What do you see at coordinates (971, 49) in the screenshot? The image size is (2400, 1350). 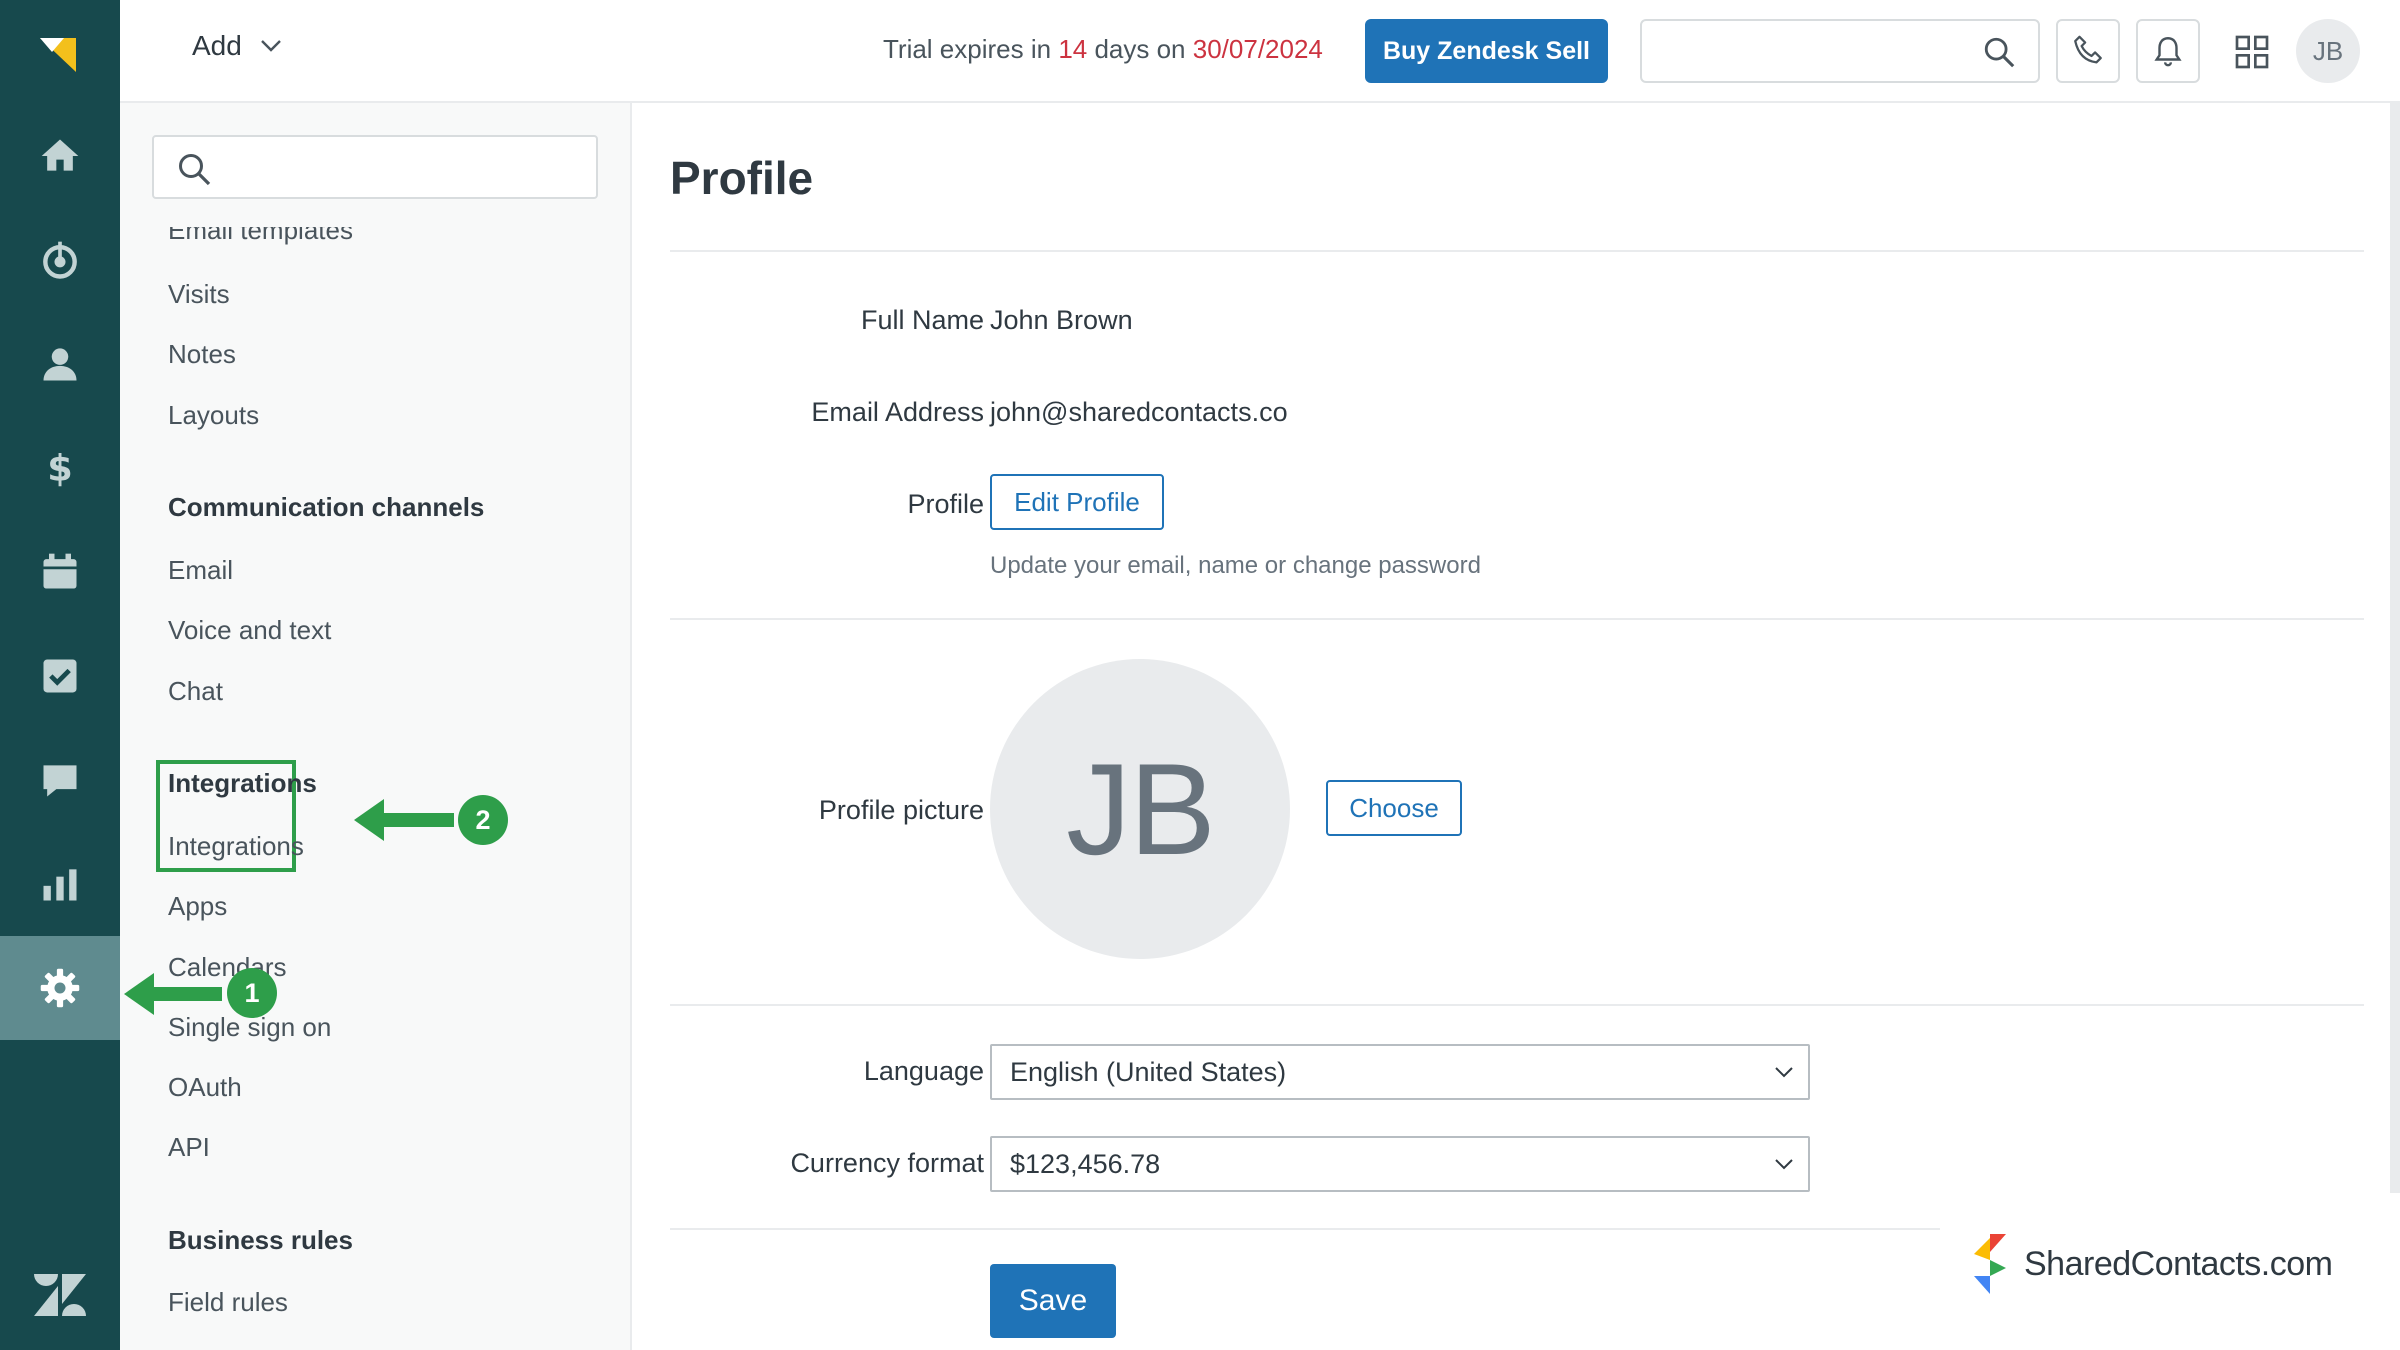 I see `trial-prefix: Trial expires in` at bounding box center [971, 49].